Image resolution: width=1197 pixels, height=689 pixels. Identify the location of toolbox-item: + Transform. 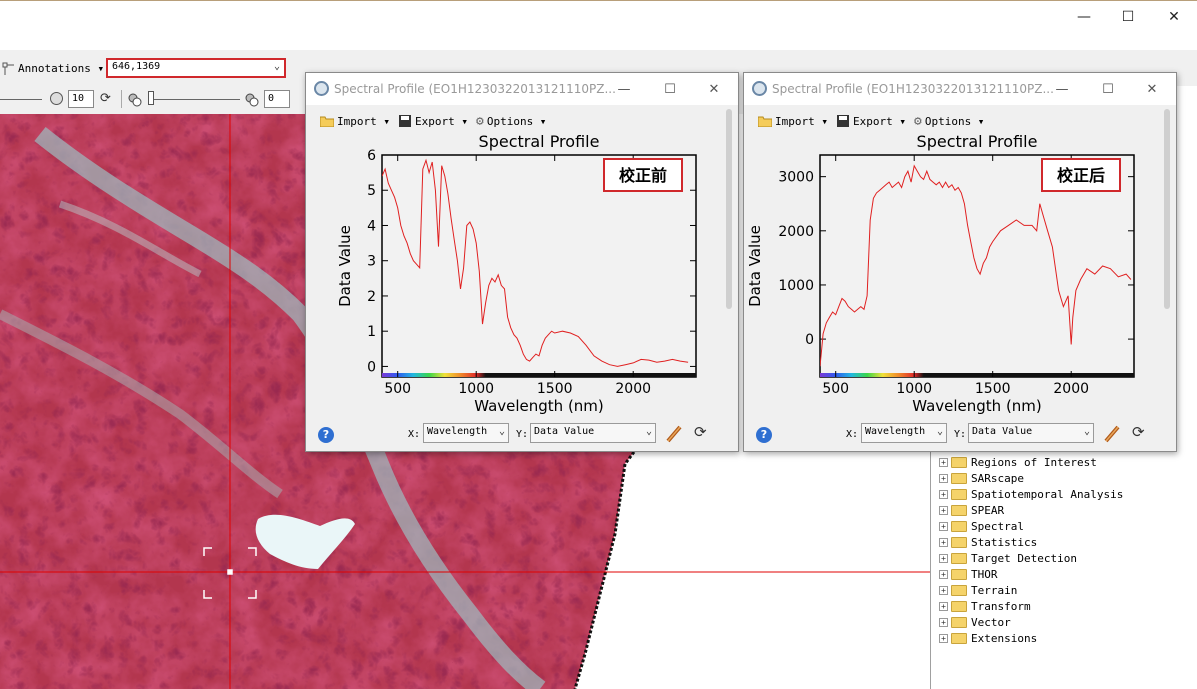
(985, 606).